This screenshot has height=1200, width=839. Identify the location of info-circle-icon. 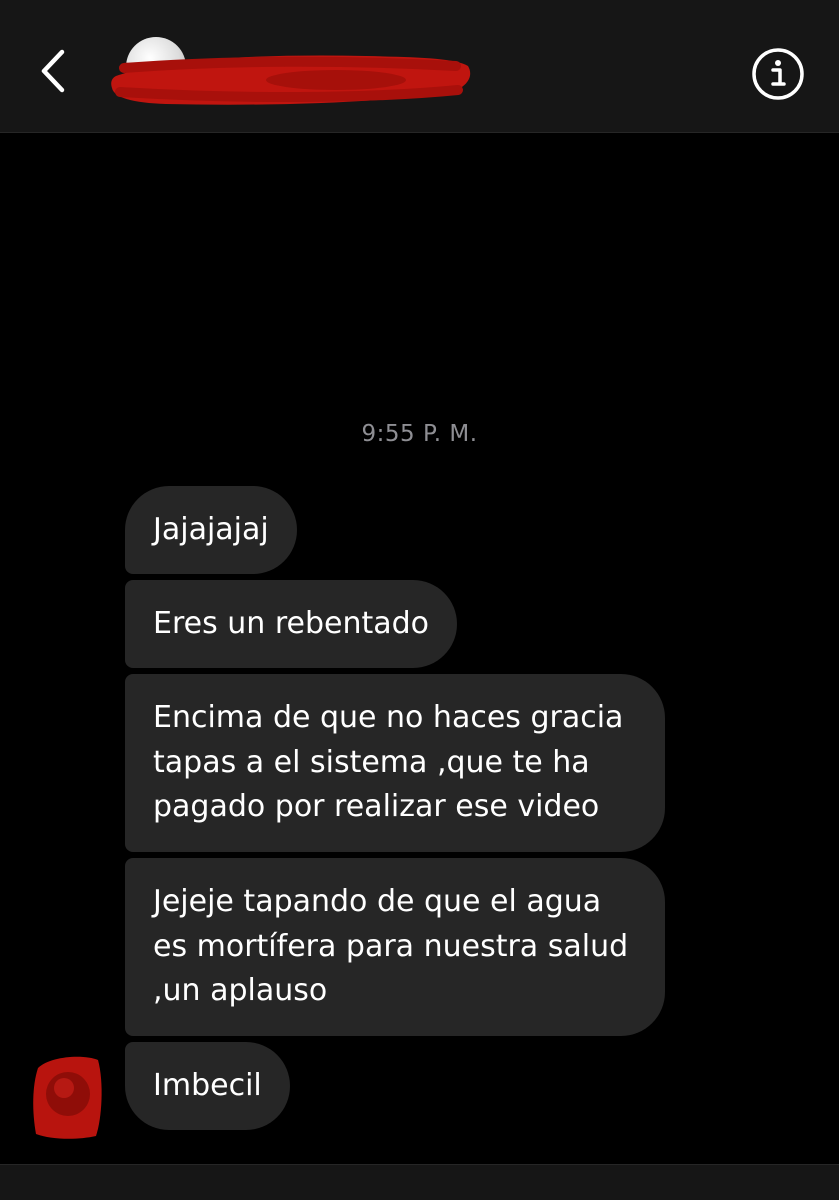
(778, 74).